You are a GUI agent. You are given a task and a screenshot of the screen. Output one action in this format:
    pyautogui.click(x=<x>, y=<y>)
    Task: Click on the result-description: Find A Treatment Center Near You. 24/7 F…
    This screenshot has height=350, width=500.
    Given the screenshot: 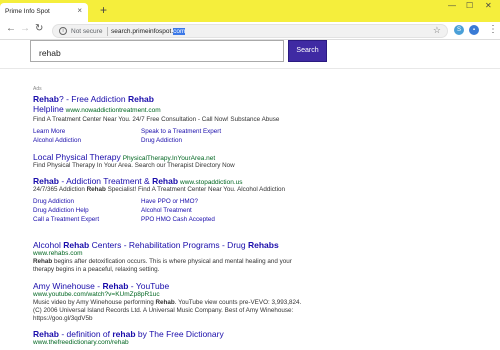 What is the action you would take?
    pyautogui.click(x=156, y=119)
    